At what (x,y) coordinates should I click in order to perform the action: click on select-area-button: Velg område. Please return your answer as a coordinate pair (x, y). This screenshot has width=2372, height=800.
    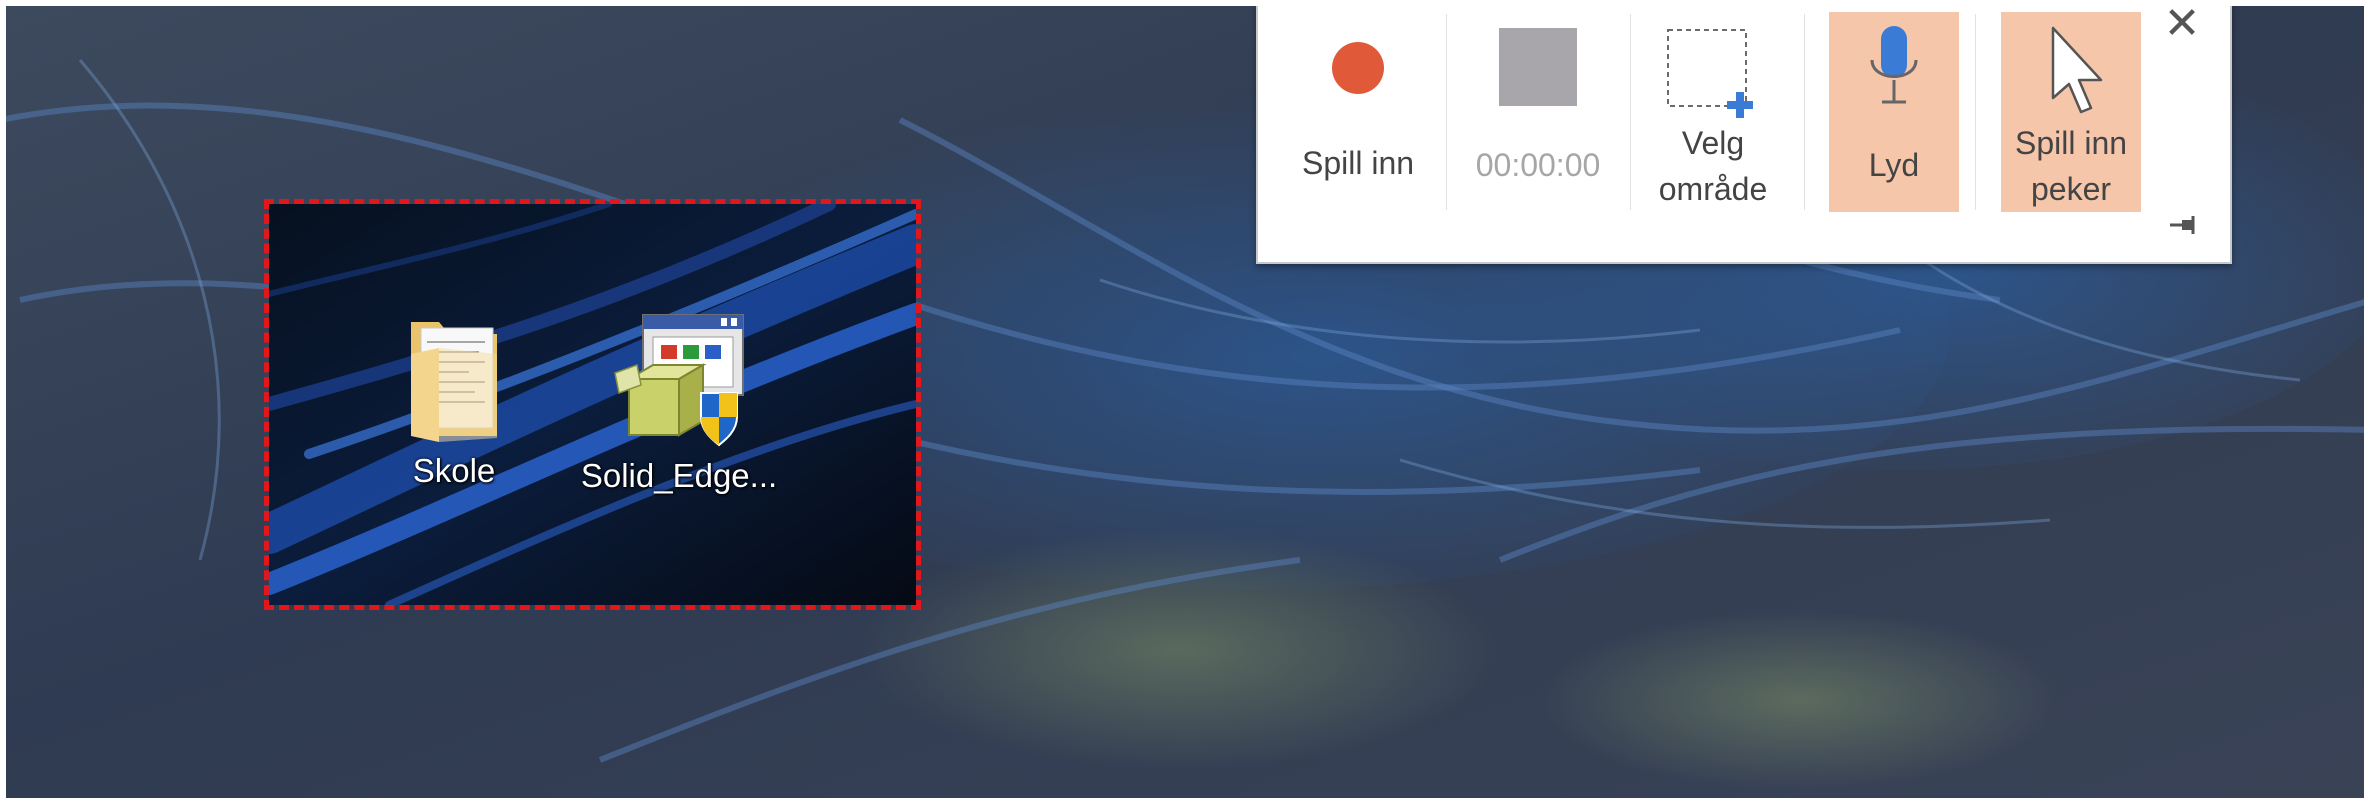
    Looking at the image, I should click on (1713, 112).